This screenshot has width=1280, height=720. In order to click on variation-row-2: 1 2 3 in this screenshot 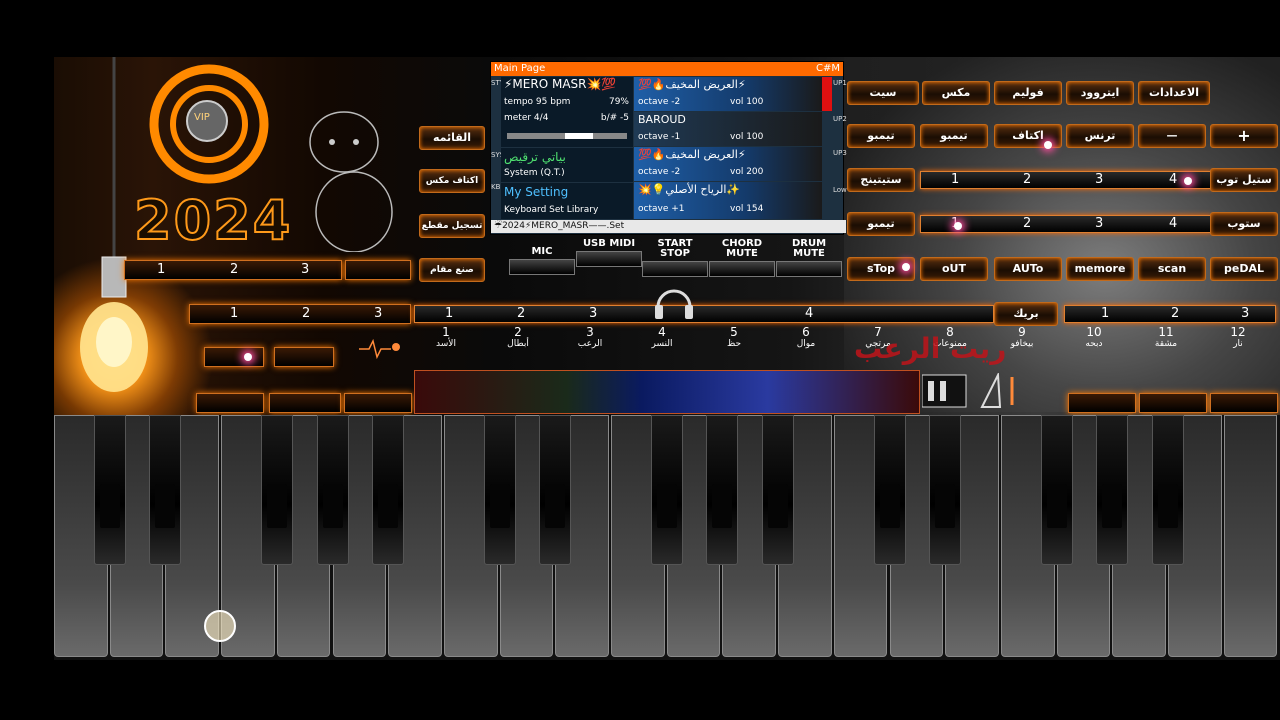, I will do `click(300, 314)`.